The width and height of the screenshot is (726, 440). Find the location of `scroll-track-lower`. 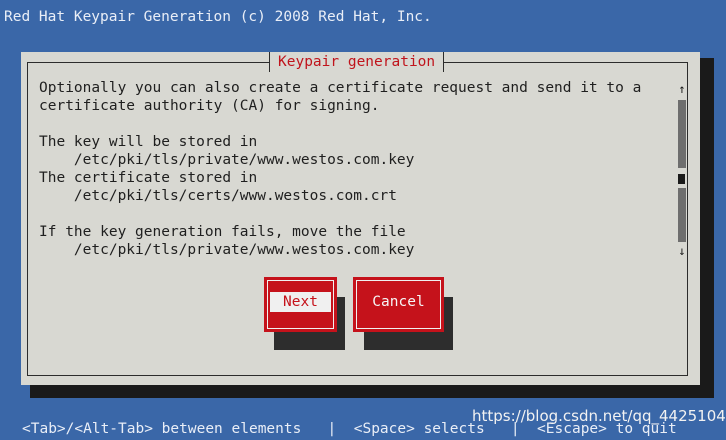

scroll-track-lower is located at coordinates (682, 215).